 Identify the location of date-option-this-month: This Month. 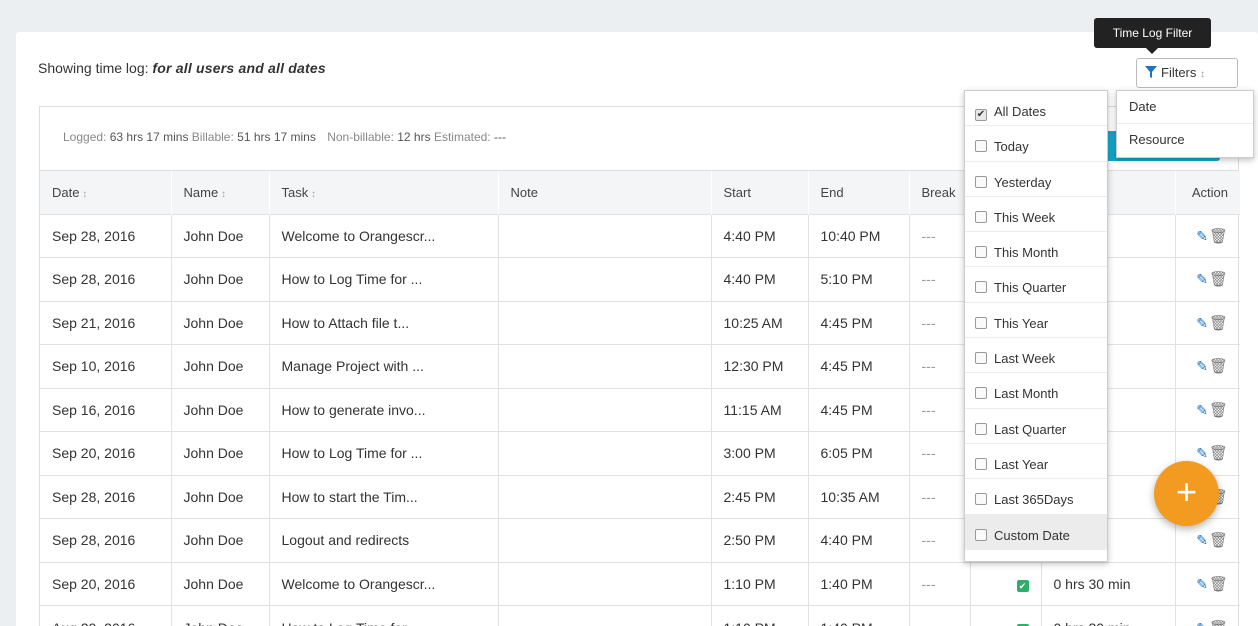
(1036, 250).